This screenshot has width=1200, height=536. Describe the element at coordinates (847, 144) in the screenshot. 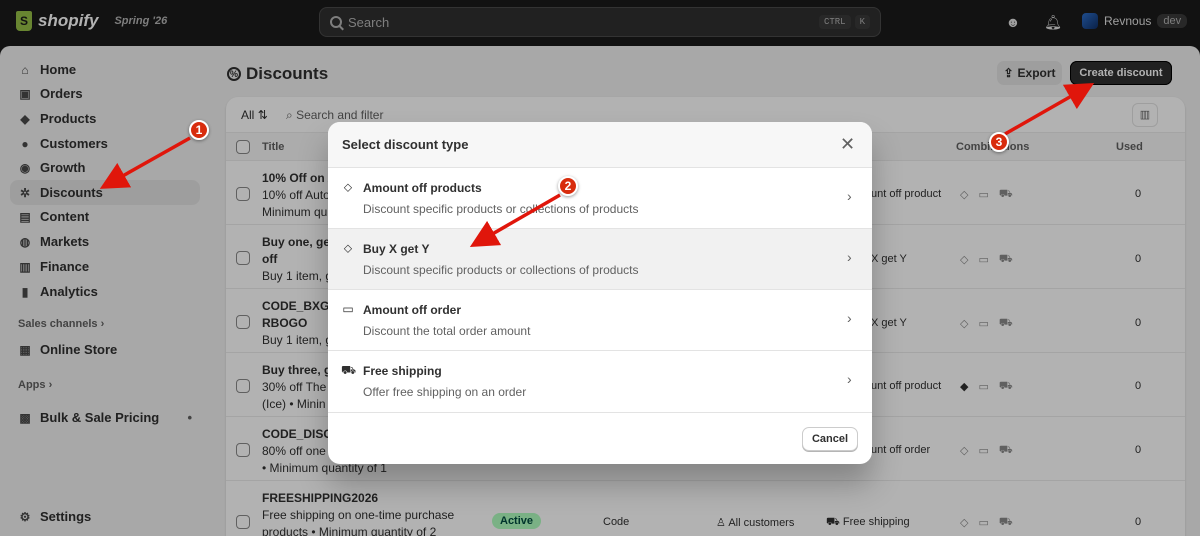

I see `close-icon: ✕` at that location.